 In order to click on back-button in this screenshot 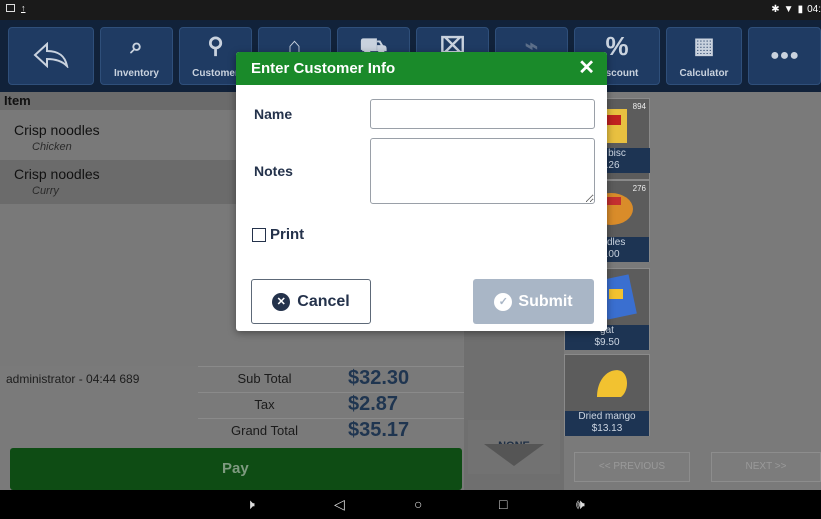, I will do `click(51, 56)`.